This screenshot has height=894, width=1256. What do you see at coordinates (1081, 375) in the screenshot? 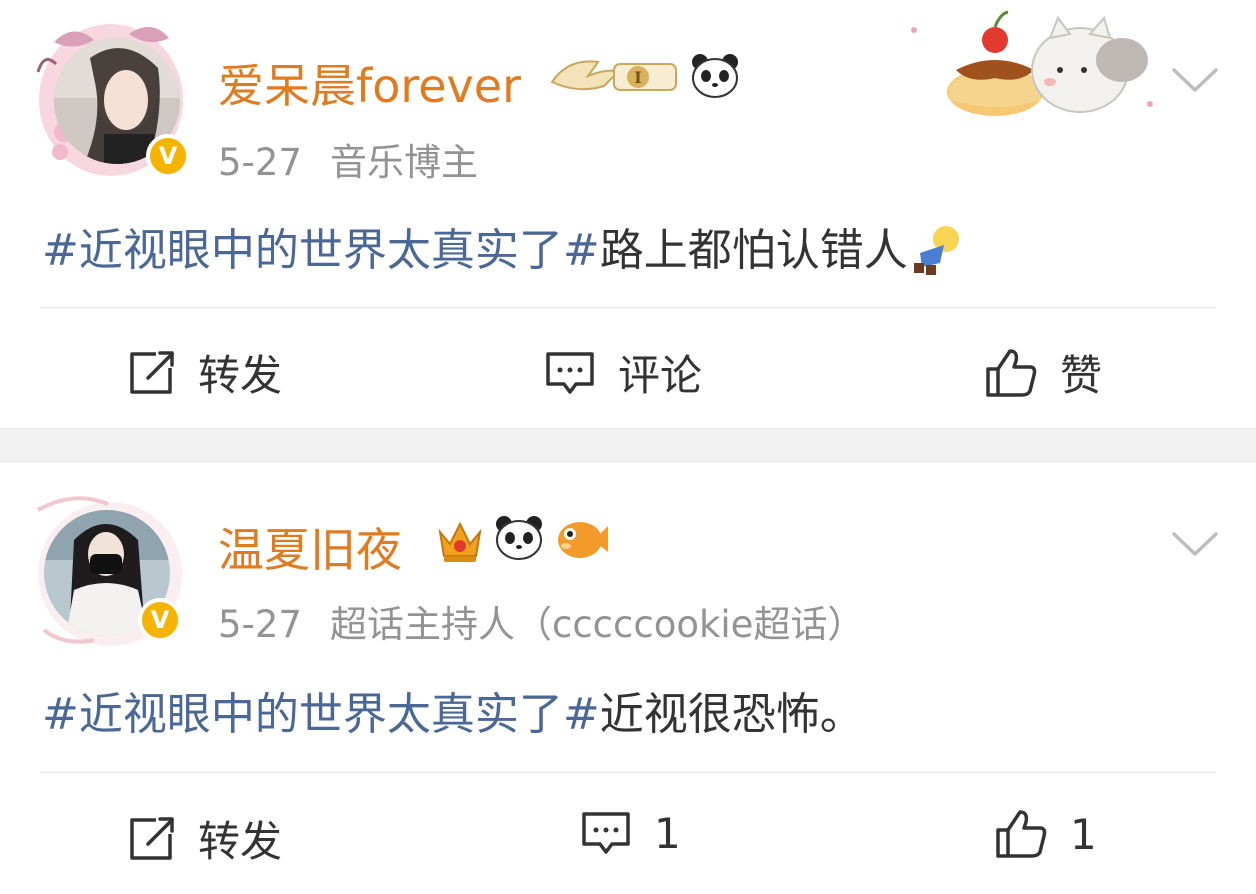
I see `like-label: 赞` at bounding box center [1081, 375].